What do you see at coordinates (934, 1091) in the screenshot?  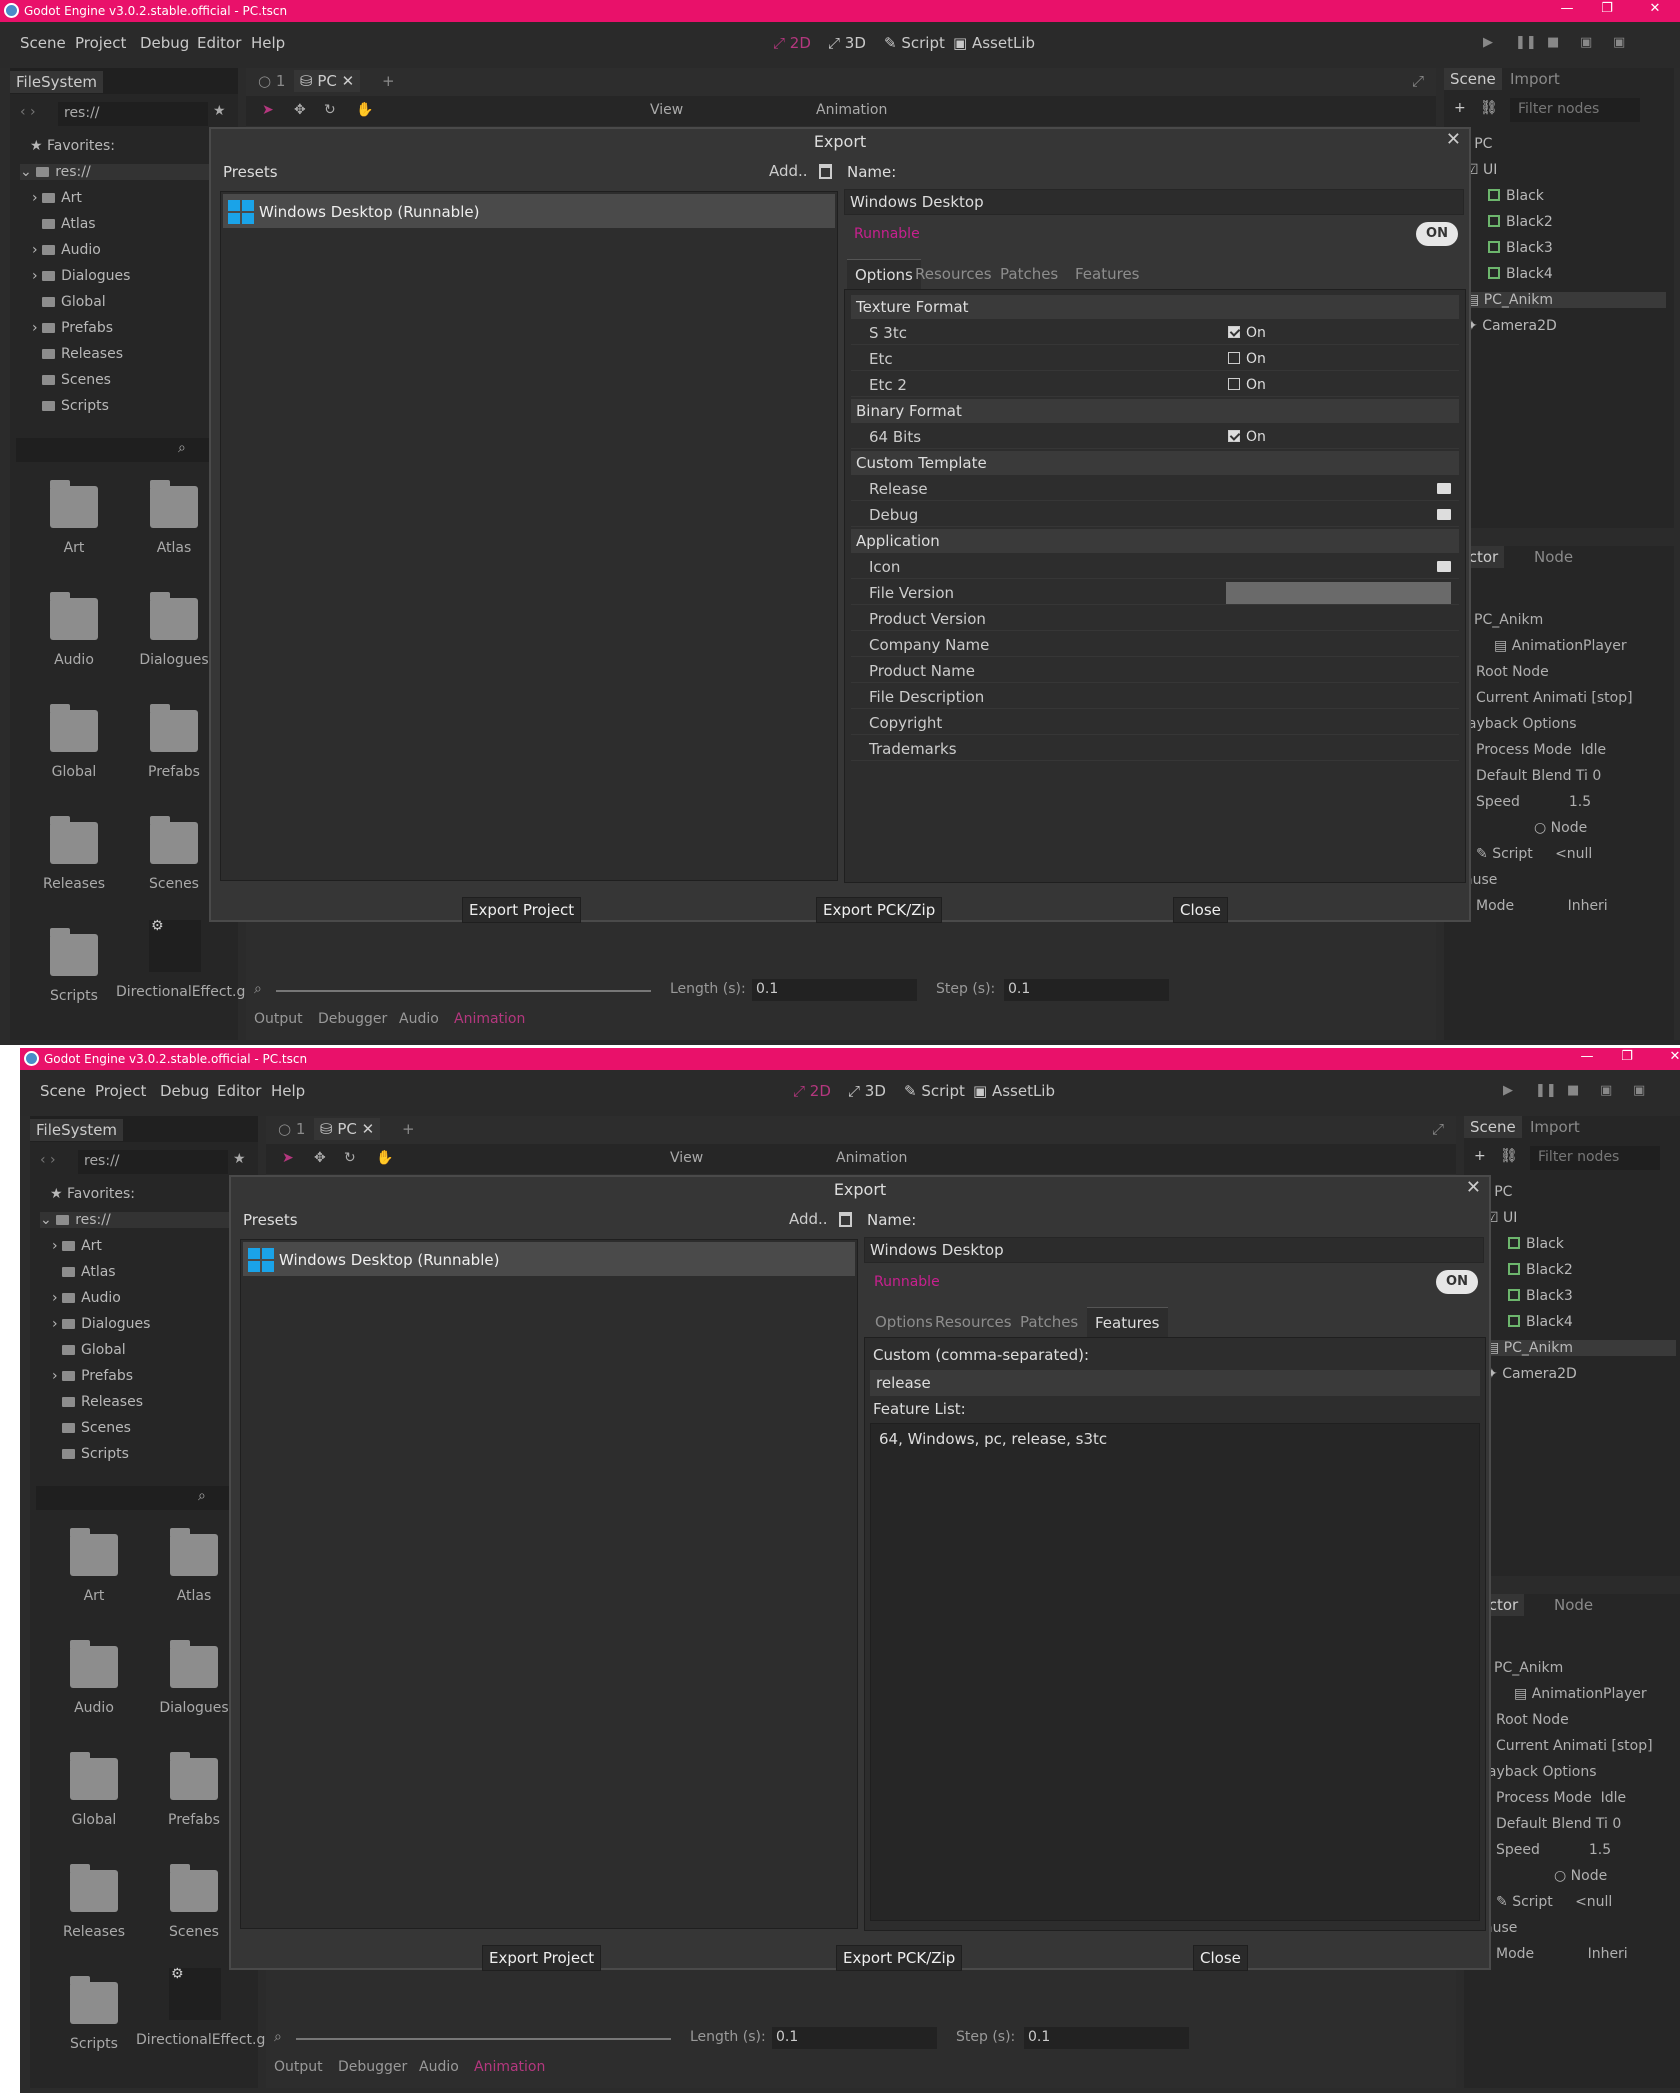 I see `workspace-script: ✎ Script` at bounding box center [934, 1091].